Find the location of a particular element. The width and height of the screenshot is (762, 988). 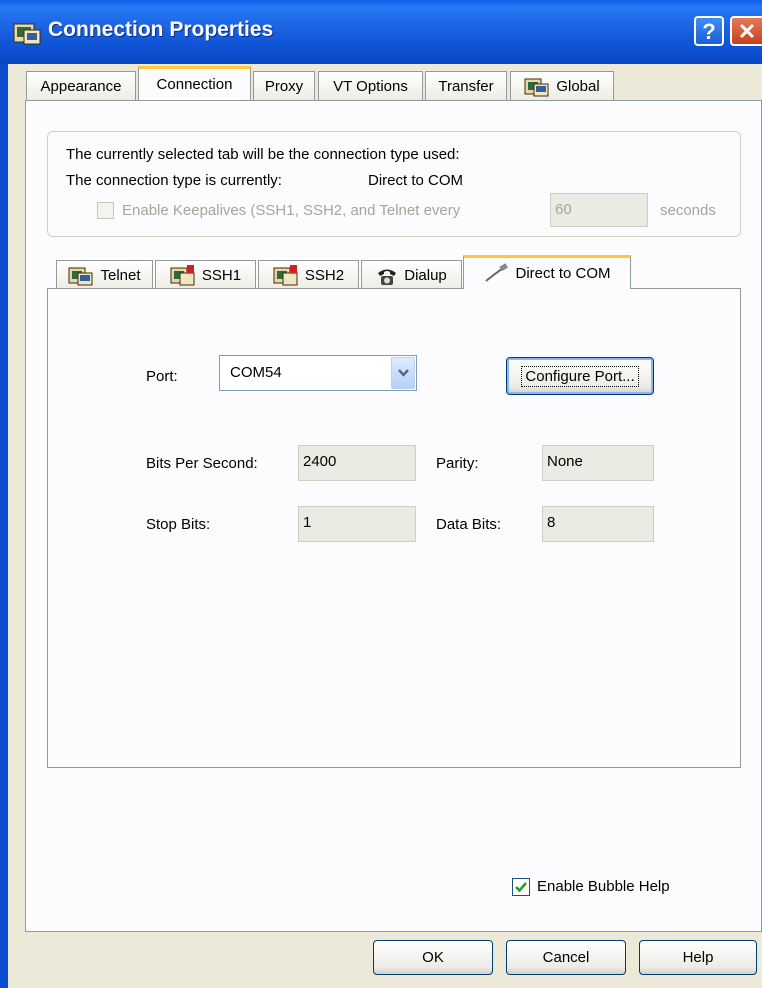

global-app-icon is located at coordinates (536, 87).